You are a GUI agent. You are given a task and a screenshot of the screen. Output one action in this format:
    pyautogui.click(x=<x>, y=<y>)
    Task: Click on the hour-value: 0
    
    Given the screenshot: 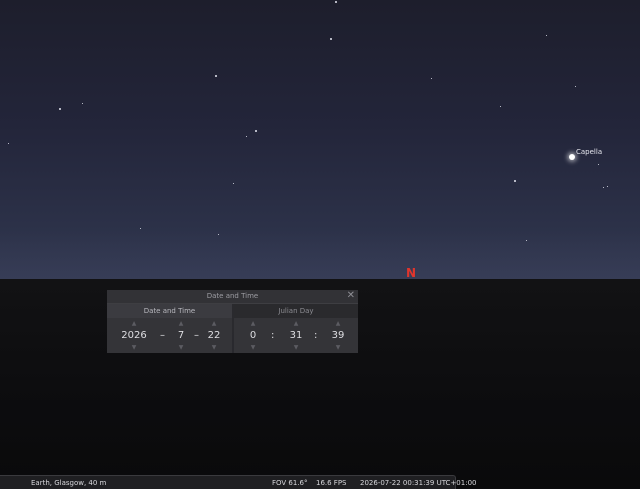 What is the action you would take?
    pyautogui.click(x=253, y=336)
    